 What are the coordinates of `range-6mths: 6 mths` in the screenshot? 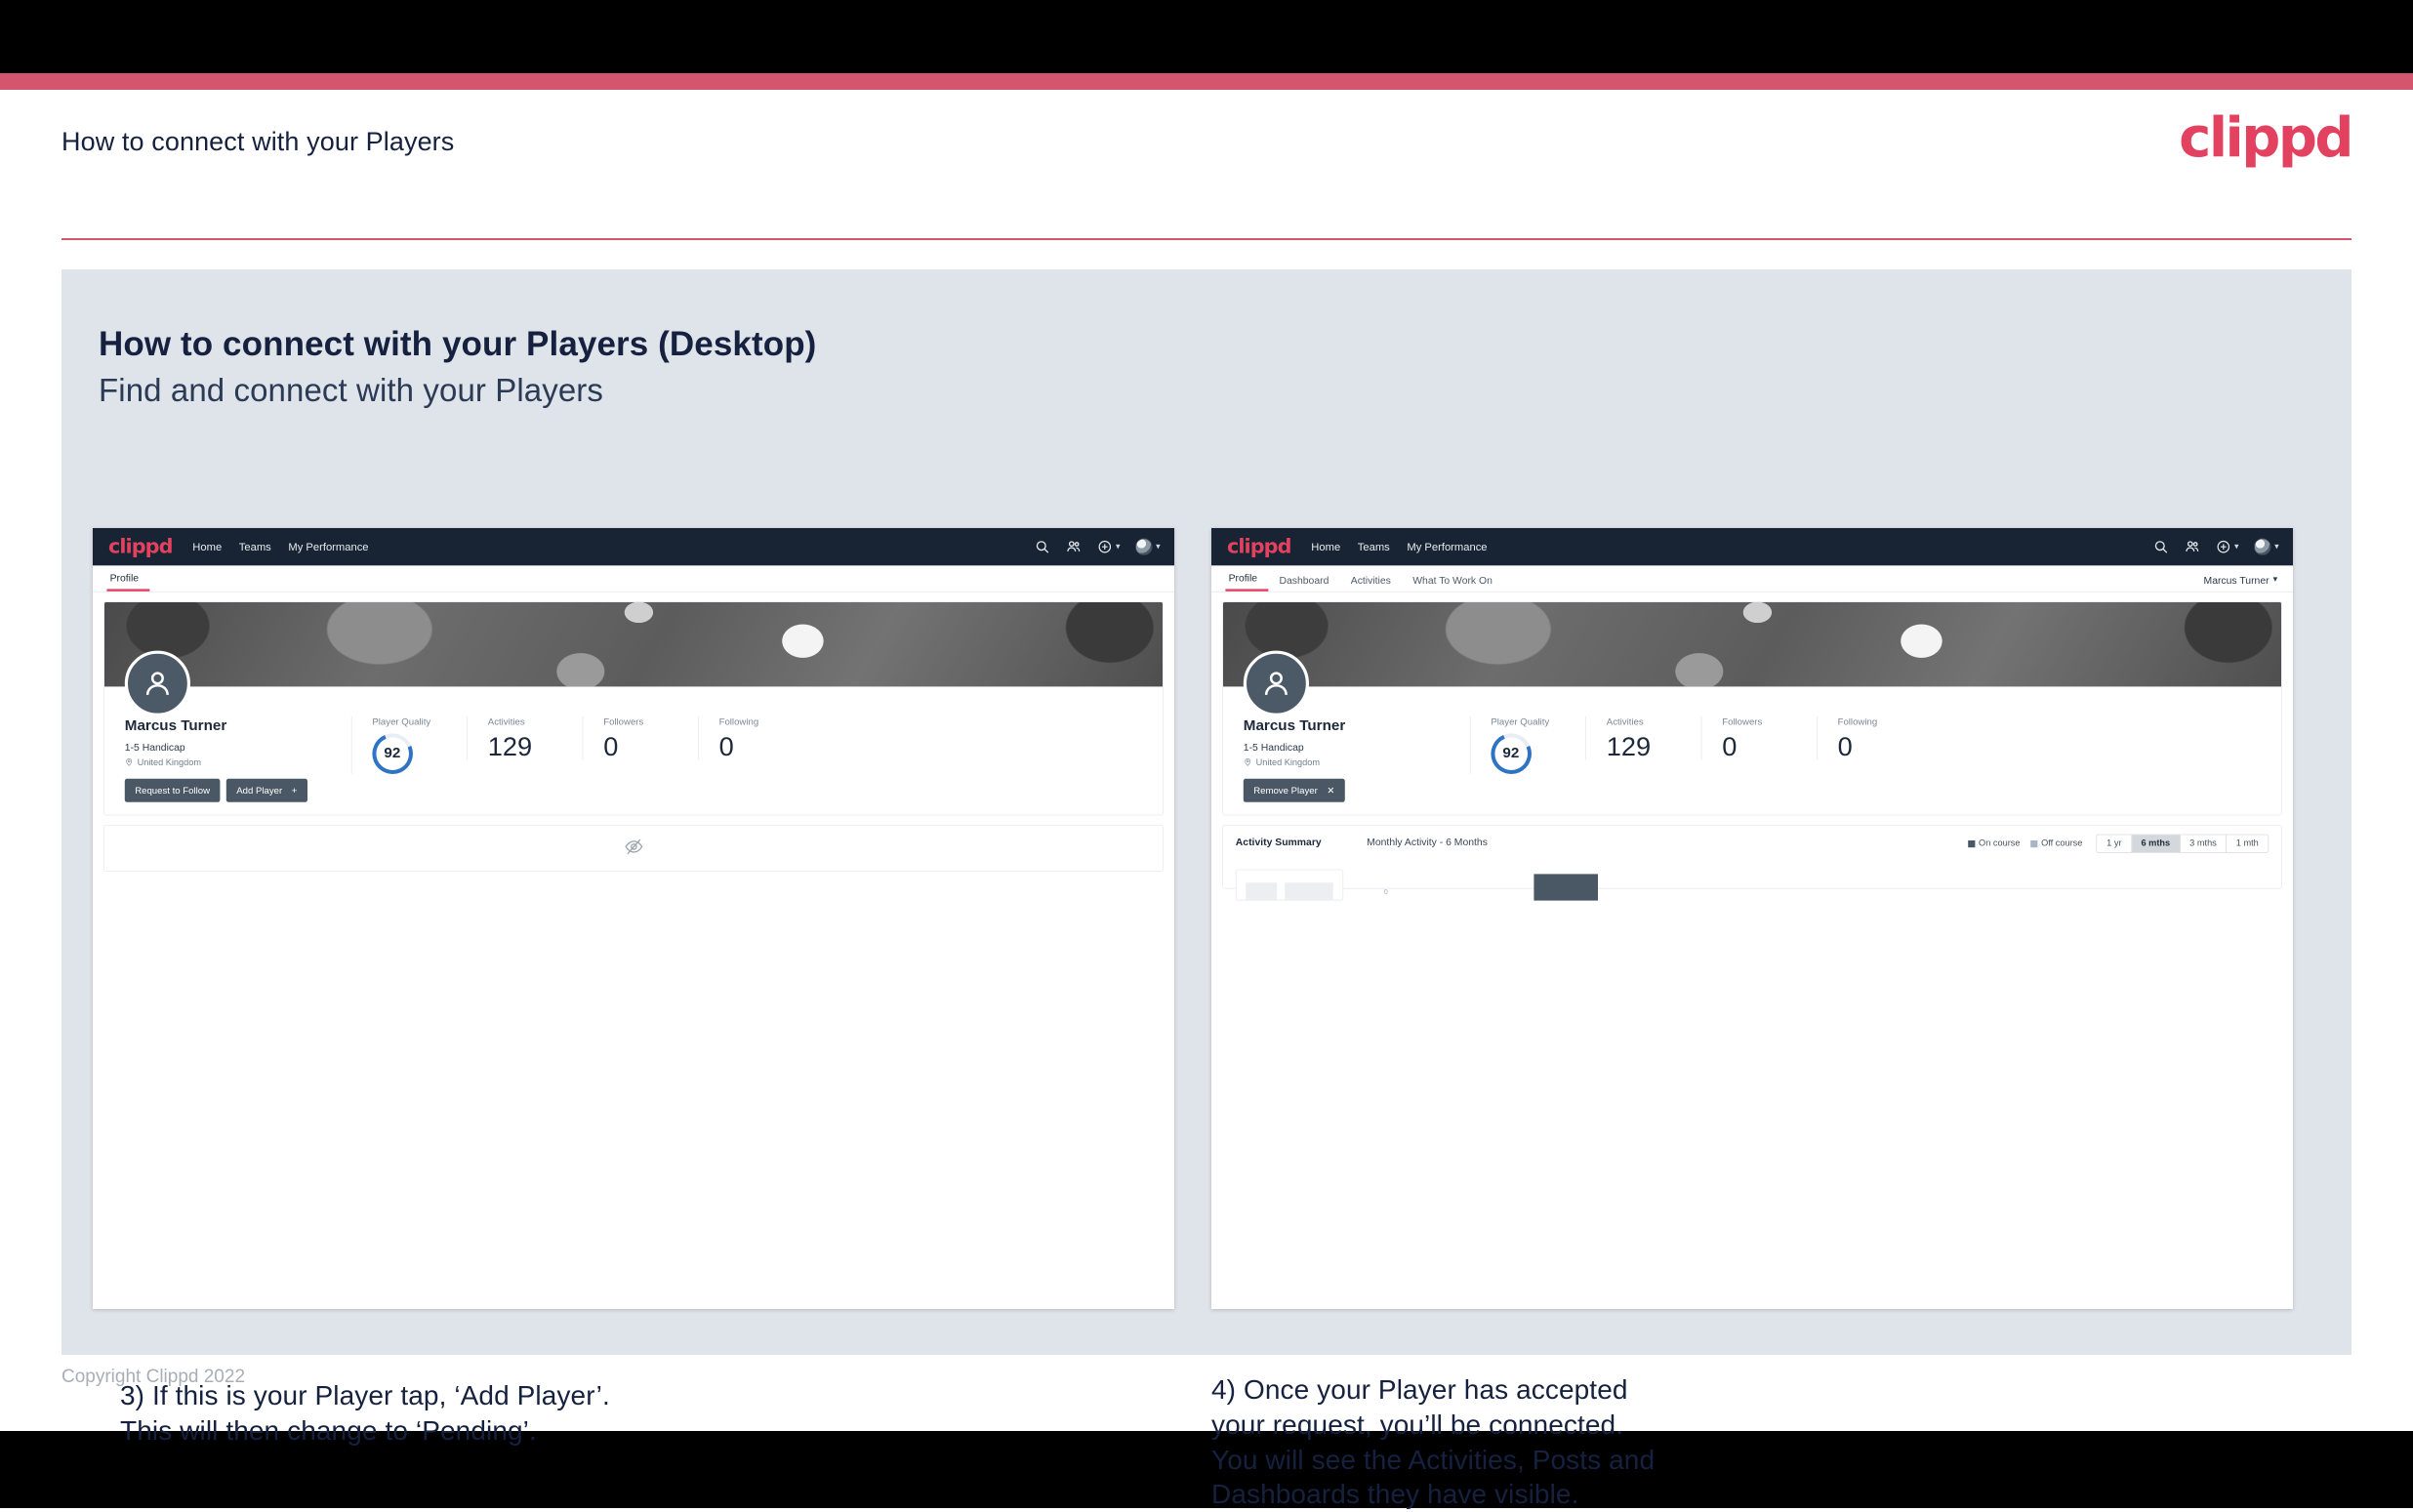 It's located at (2156, 844).